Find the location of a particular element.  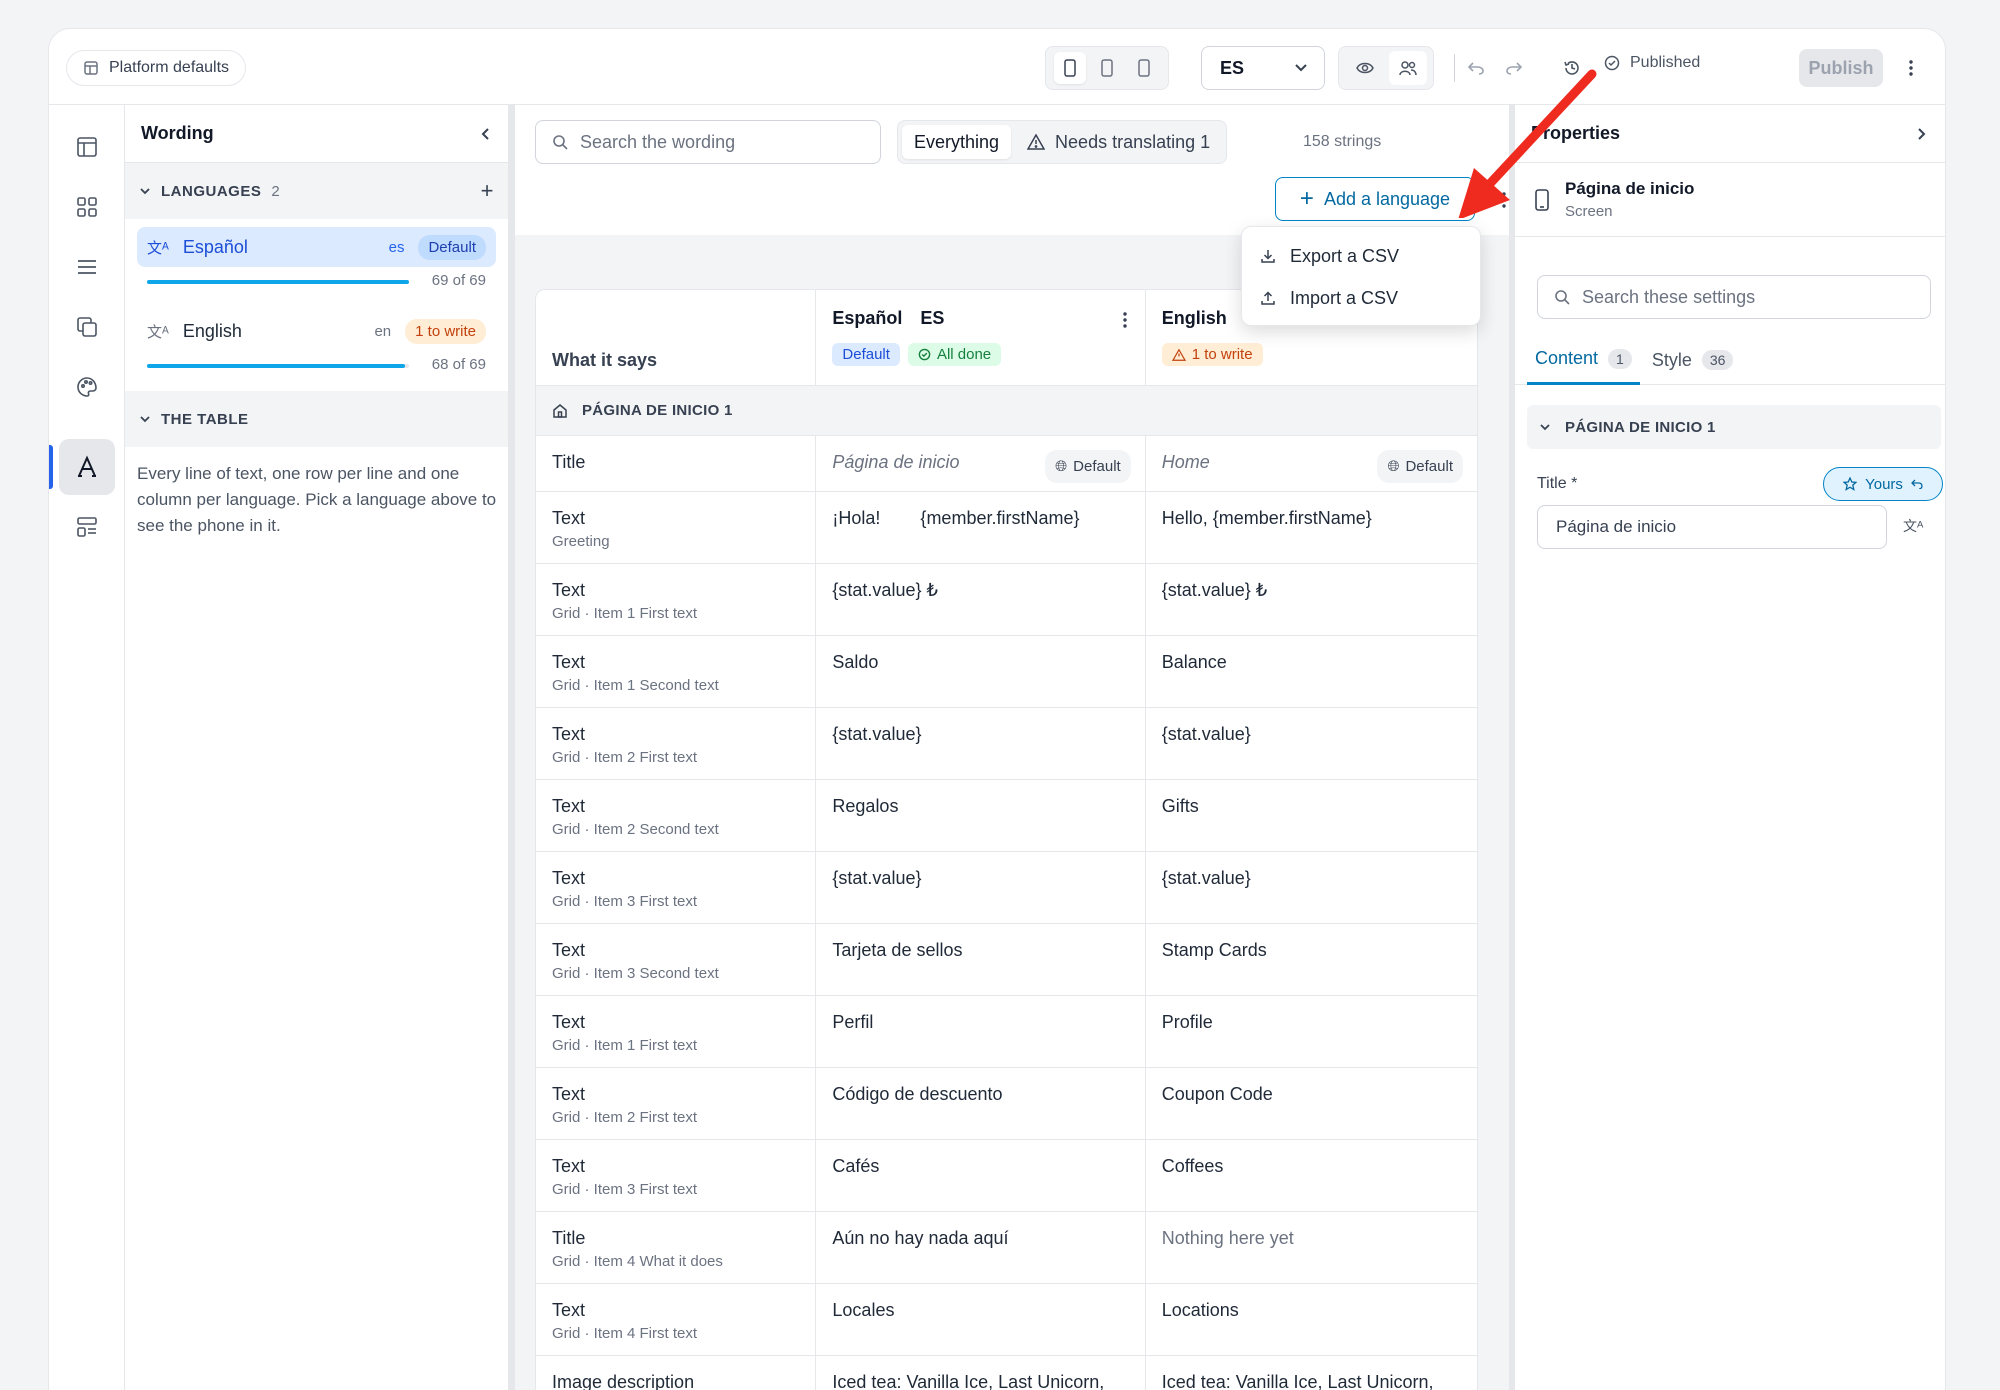

cell-en: Nothing here yet is located at coordinates (1311, 1247).